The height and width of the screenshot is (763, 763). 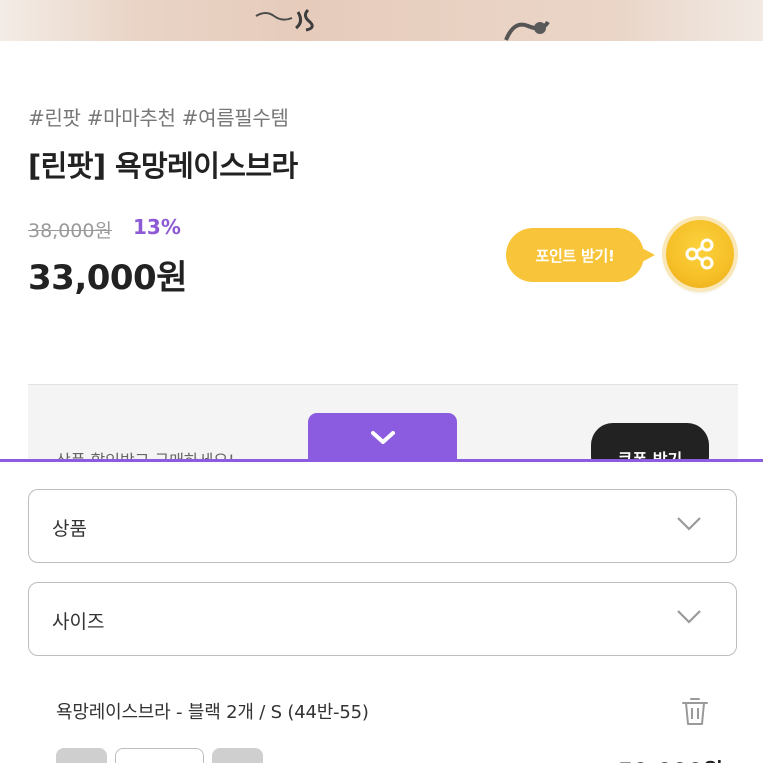 I want to click on get-points-button: 포인트 받기!, so click(x=580, y=255).